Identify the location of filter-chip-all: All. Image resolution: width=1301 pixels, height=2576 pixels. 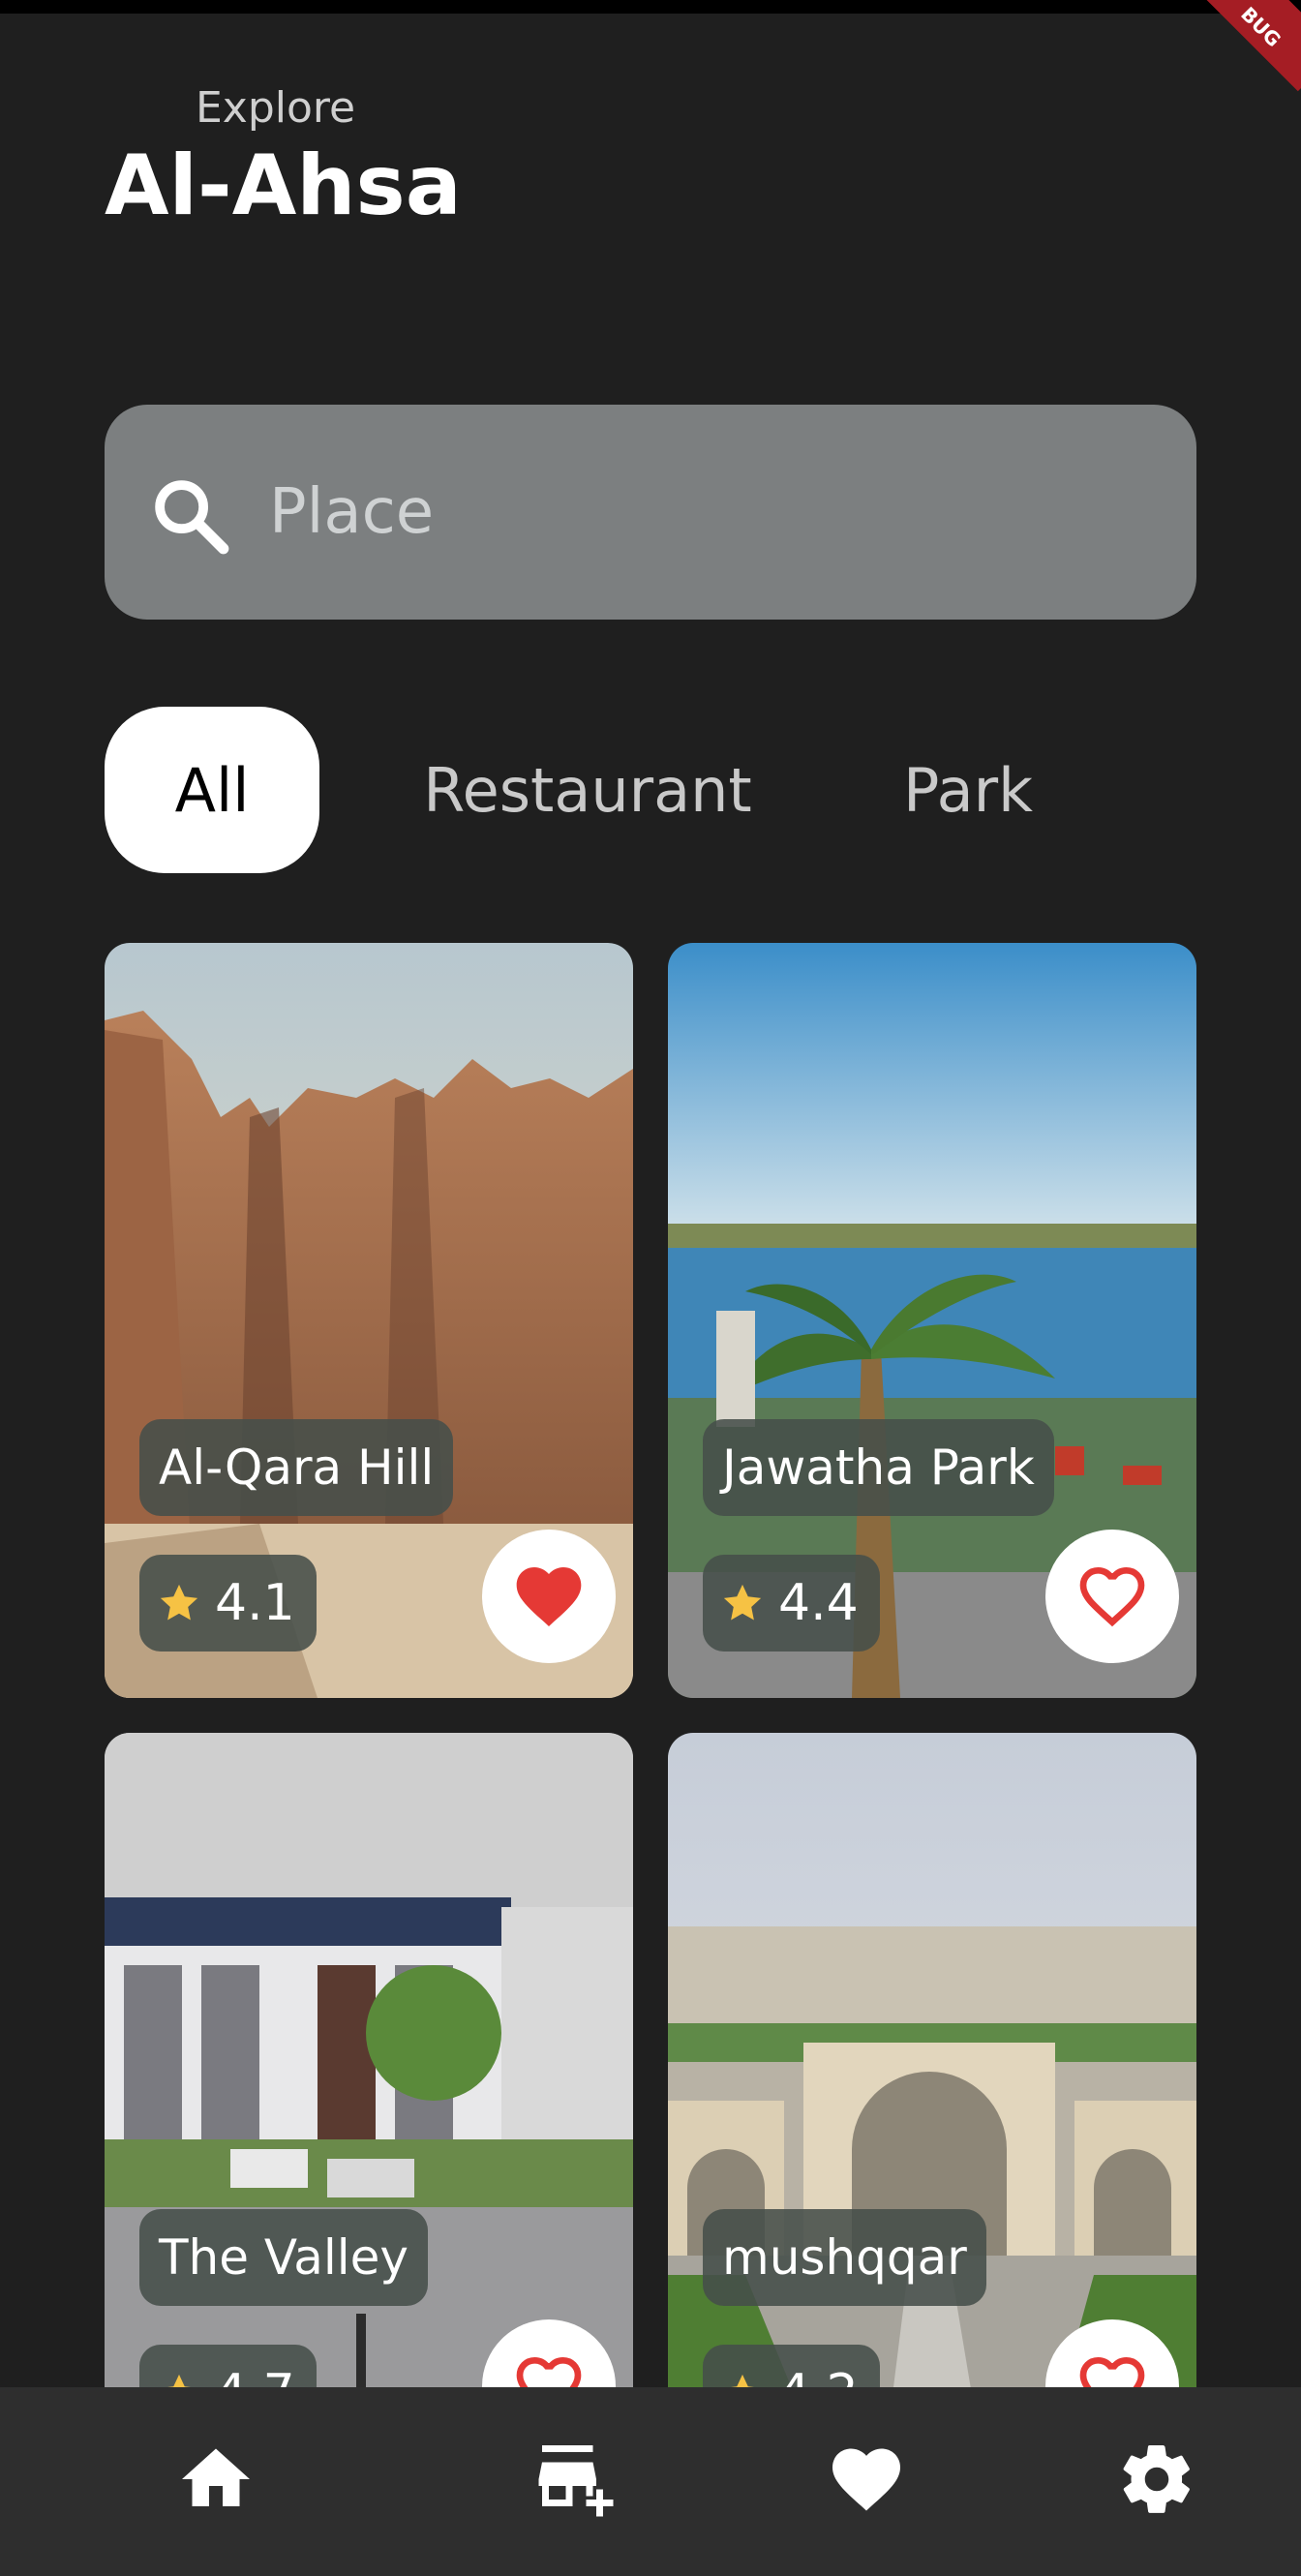
(212, 790).